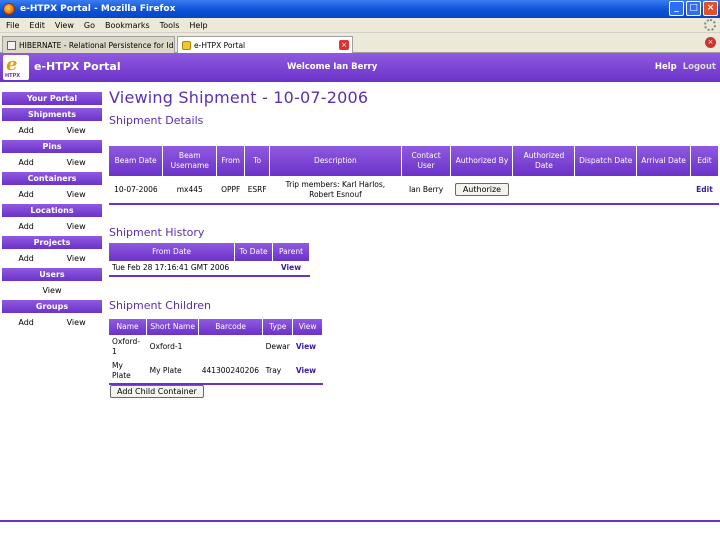 The height and width of the screenshot is (540, 720). I want to click on shipment-details-title: Shipment Details, so click(156, 120).